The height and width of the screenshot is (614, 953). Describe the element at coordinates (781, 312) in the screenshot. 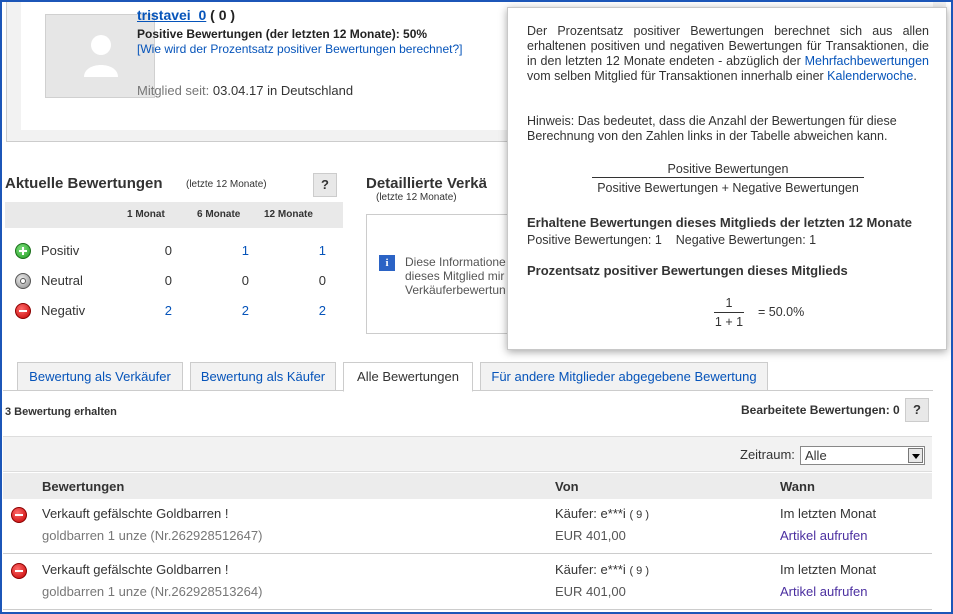

I see `result-value: = 50.0%` at that location.